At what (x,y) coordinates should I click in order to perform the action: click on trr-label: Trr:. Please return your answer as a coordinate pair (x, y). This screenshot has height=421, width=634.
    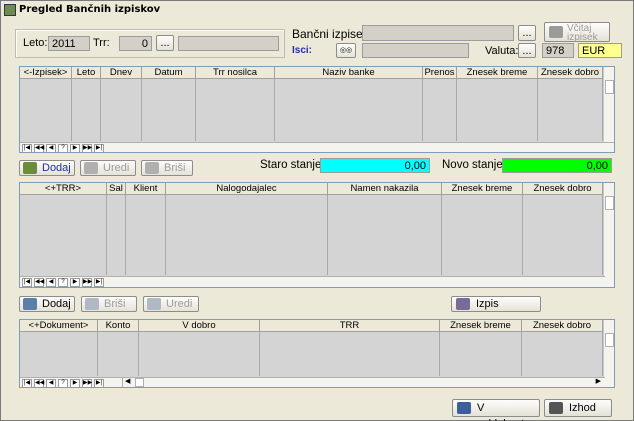
    Looking at the image, I should click on (101, 43).